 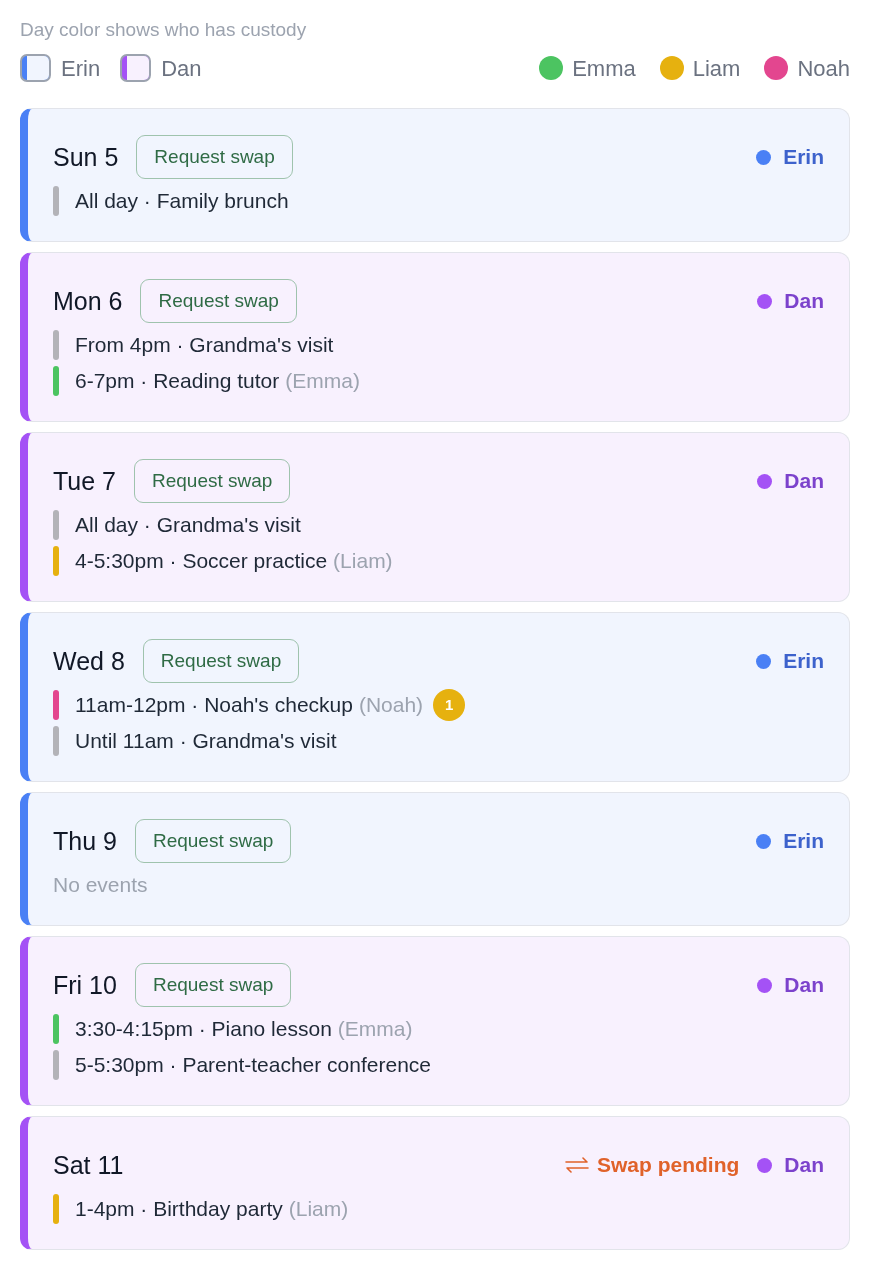 What do you see at coordinates (206, 741) in the screenshot?
I see `event-text: Until 11am · Grandma's visit` at bounding box center [206, 741].